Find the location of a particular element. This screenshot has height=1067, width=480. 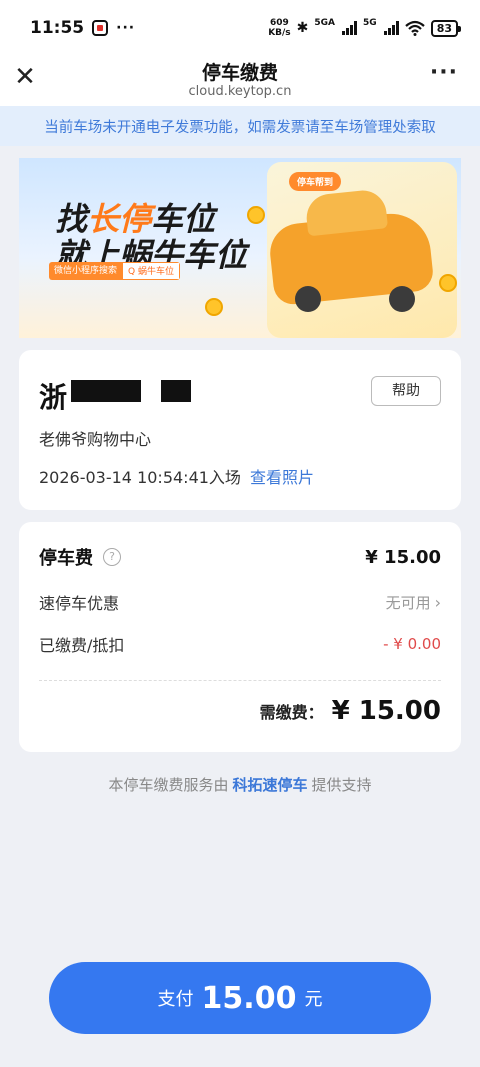

amount-due-label: 需缴费： is located at coordinates (291, 712).